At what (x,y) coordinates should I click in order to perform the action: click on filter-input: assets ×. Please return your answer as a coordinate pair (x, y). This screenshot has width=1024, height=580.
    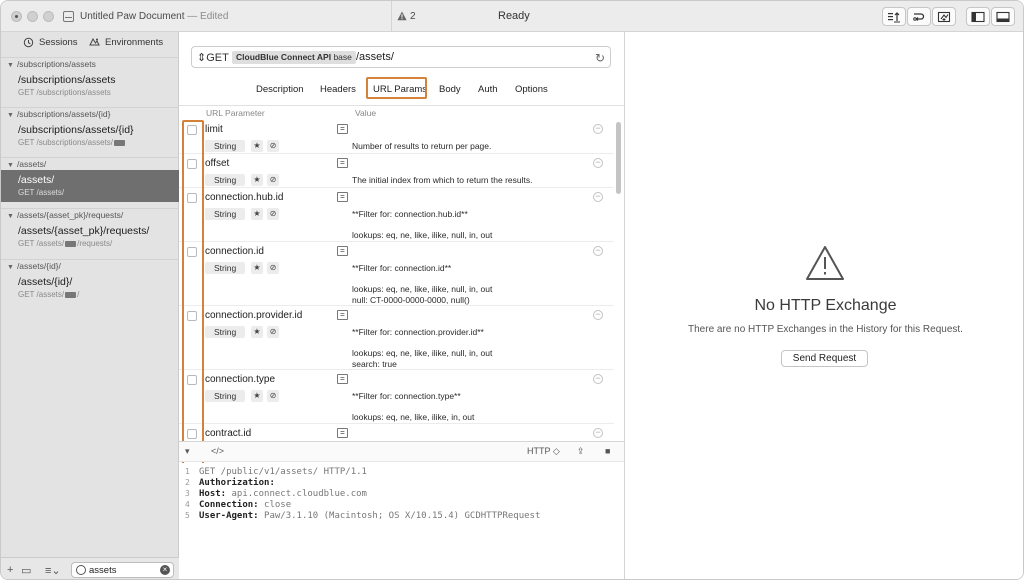
    Looking at the image, I should click on (122, 570).